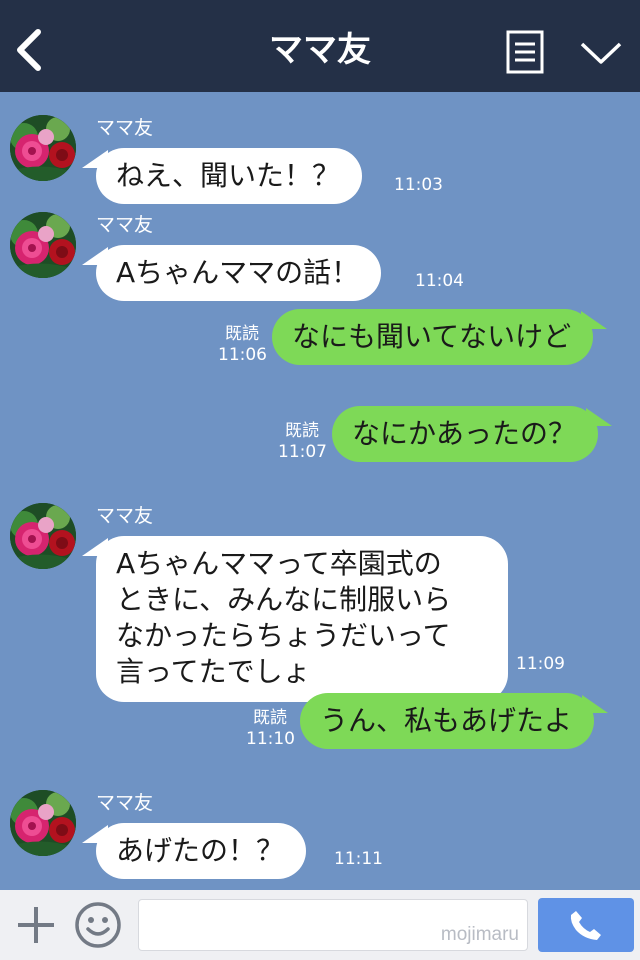 This screenshot has height=960, width=640. I want to click on message-text: なにも聞いてないけど, so click(432, 336).